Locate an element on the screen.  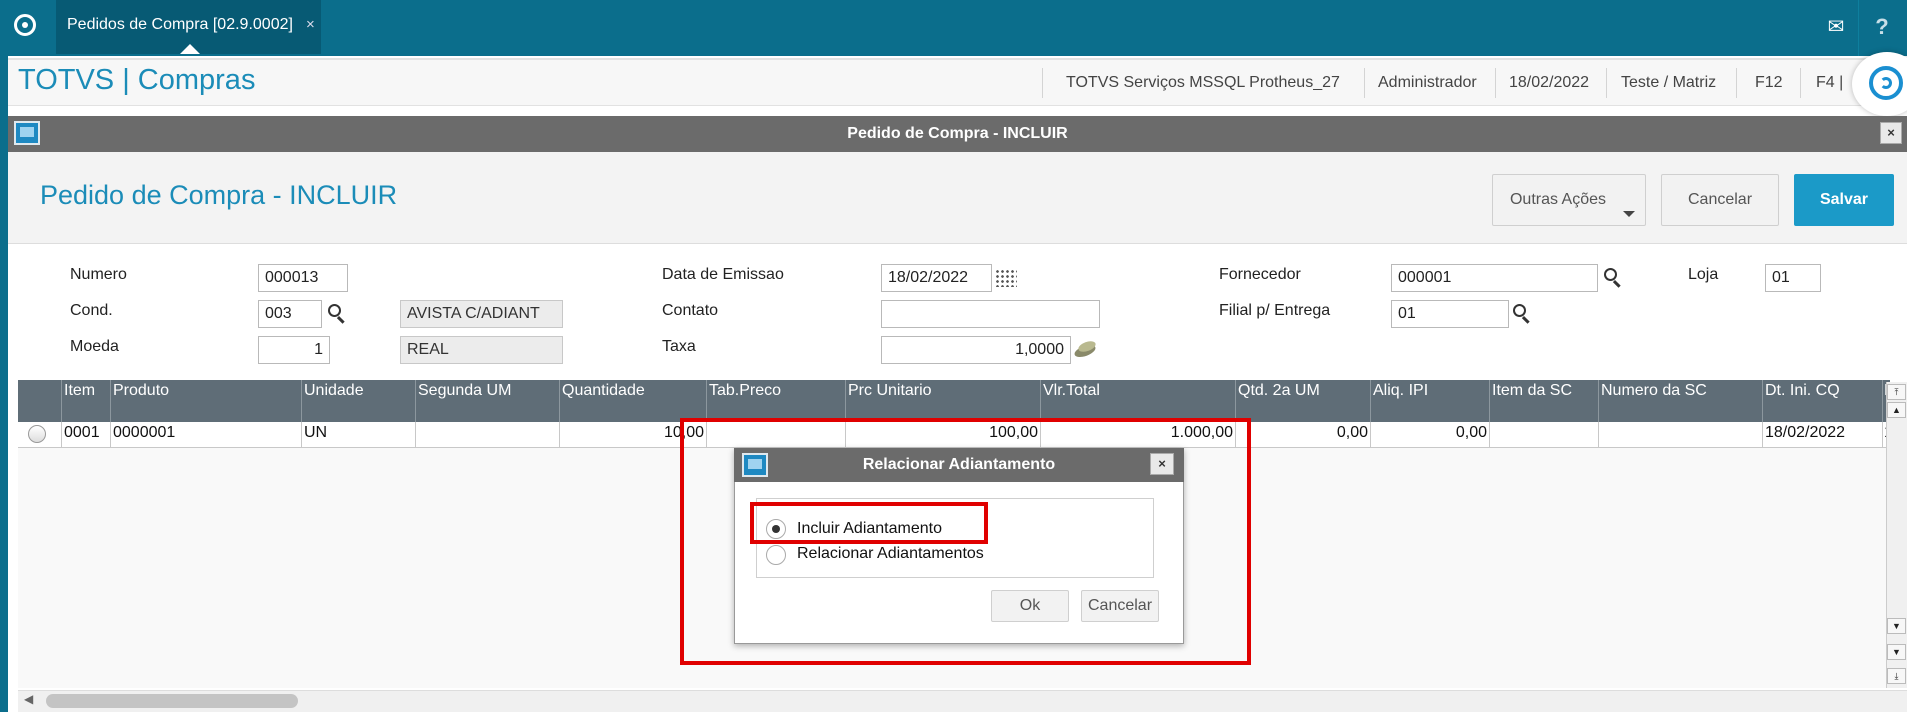
f4-shortcut: F4 | is located at coordinates (1829, 83).